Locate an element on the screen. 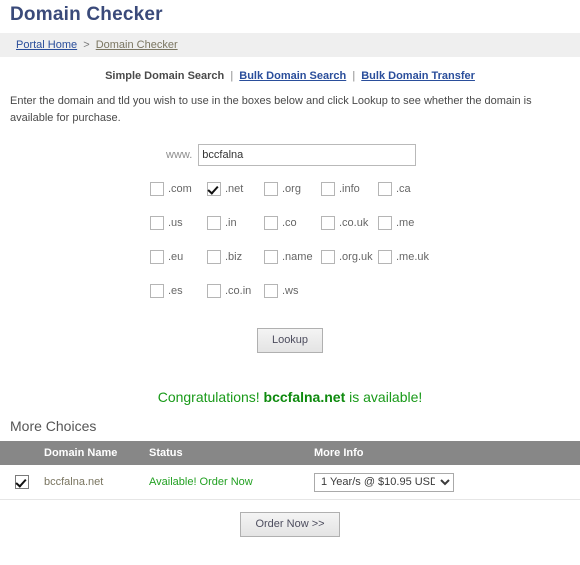  tld-label: .me is located at coordinates (405, 223).